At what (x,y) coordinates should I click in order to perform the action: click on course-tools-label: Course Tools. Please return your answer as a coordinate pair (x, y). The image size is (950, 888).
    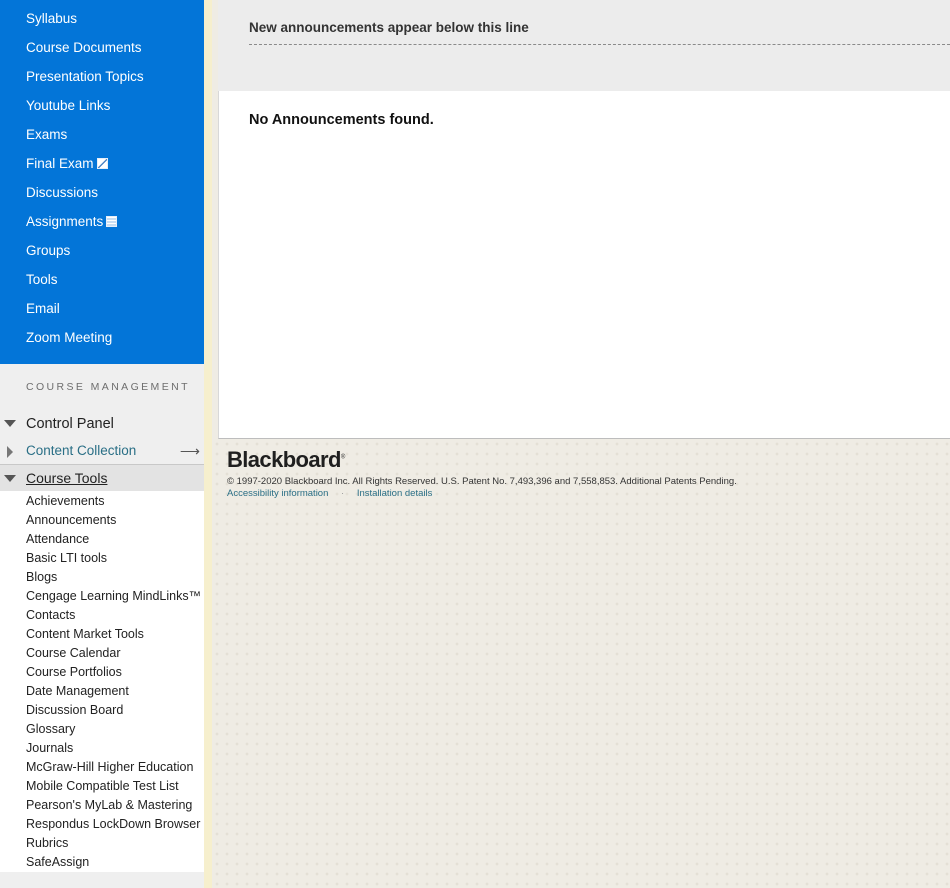
    Looking at the image, I should click on (67, 478).